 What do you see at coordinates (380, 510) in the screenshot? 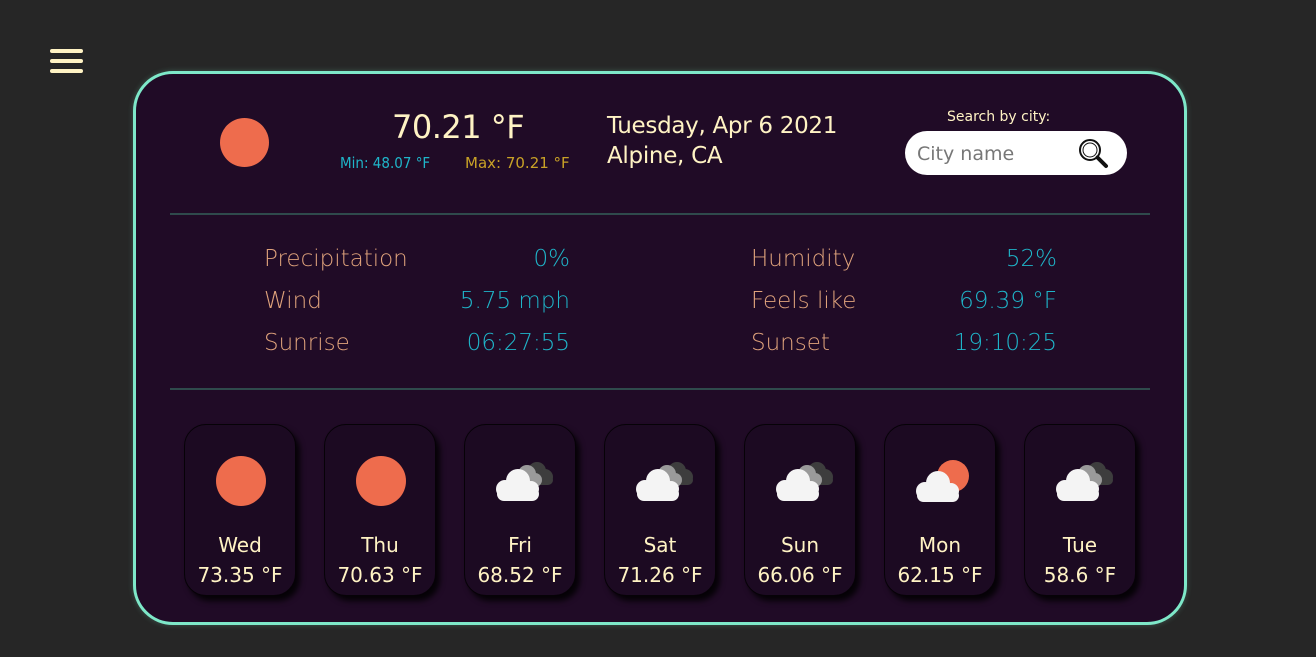
I see `forecast-card-thu: Thu 70.63 °F` at bounding box center [380, 510].